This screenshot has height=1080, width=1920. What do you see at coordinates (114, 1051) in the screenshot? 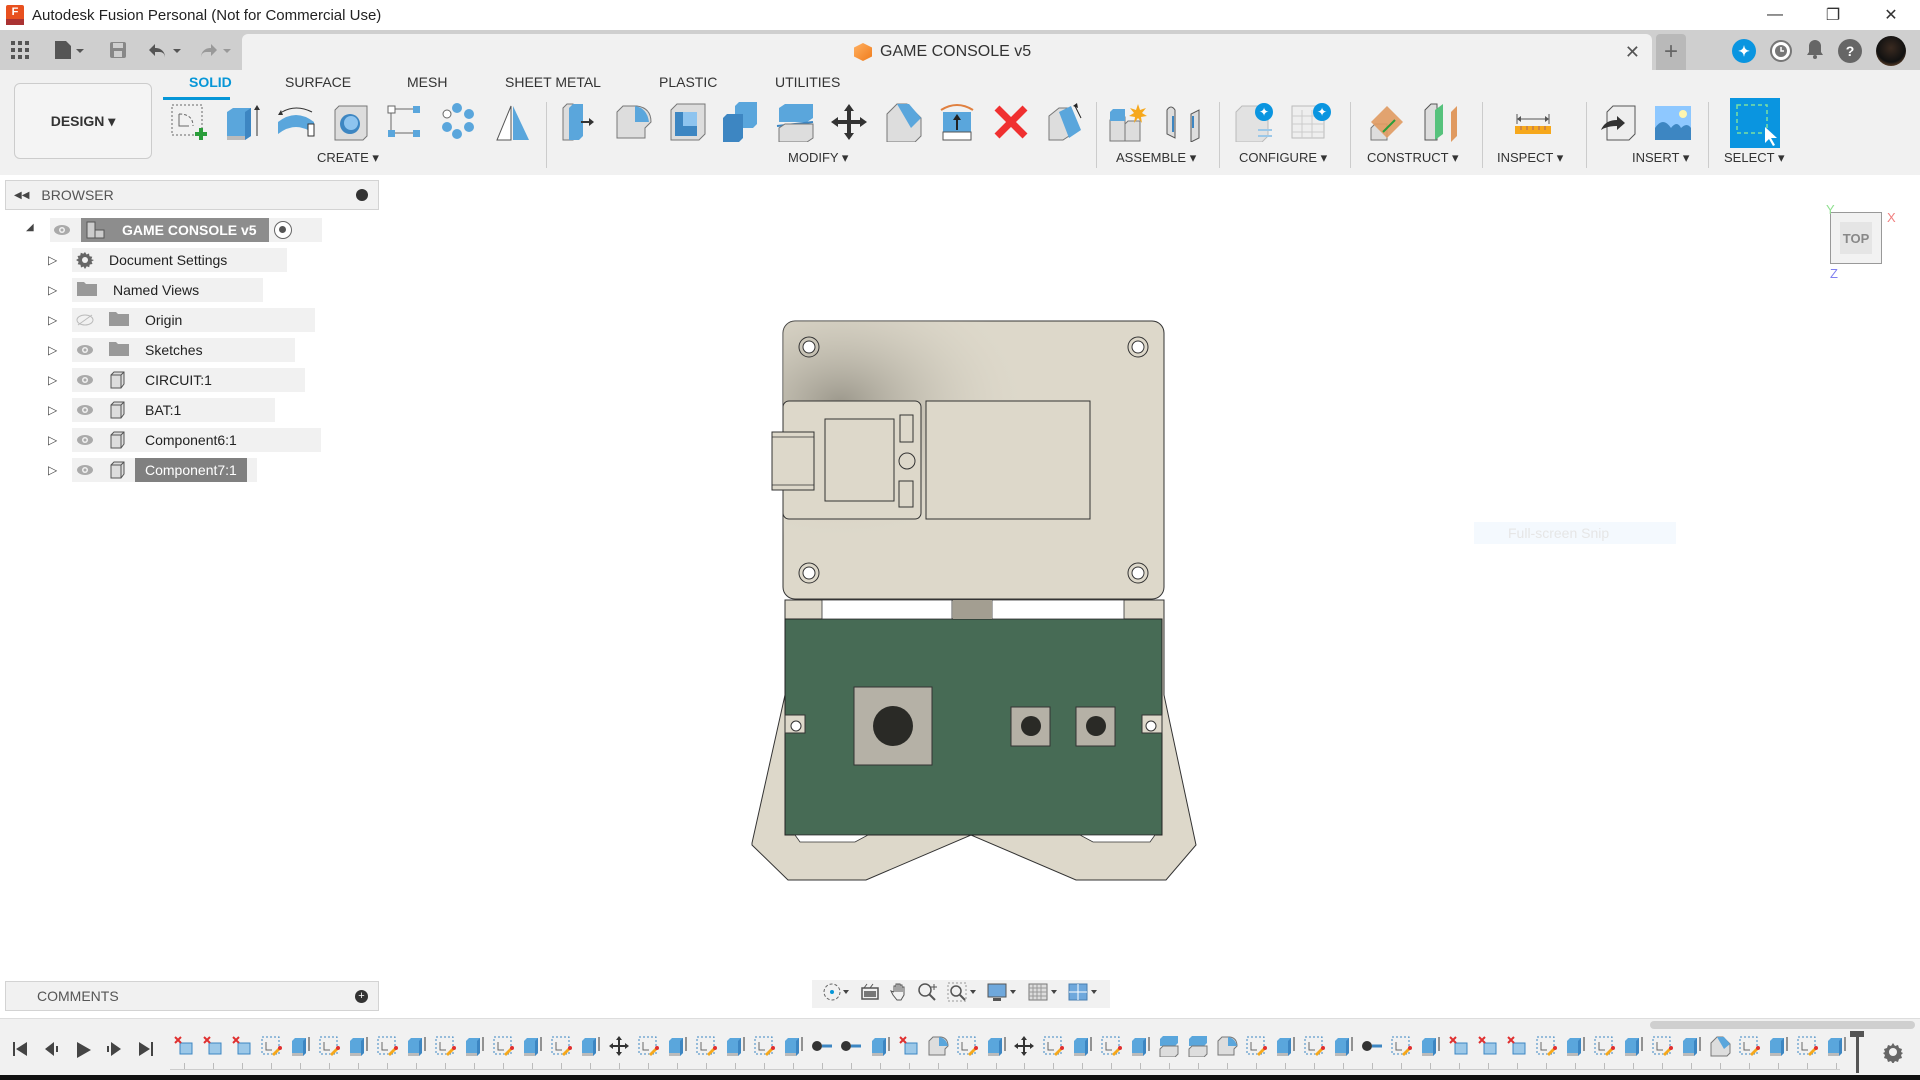
I see `step-forward-button` at bounding box center [114, 1051].